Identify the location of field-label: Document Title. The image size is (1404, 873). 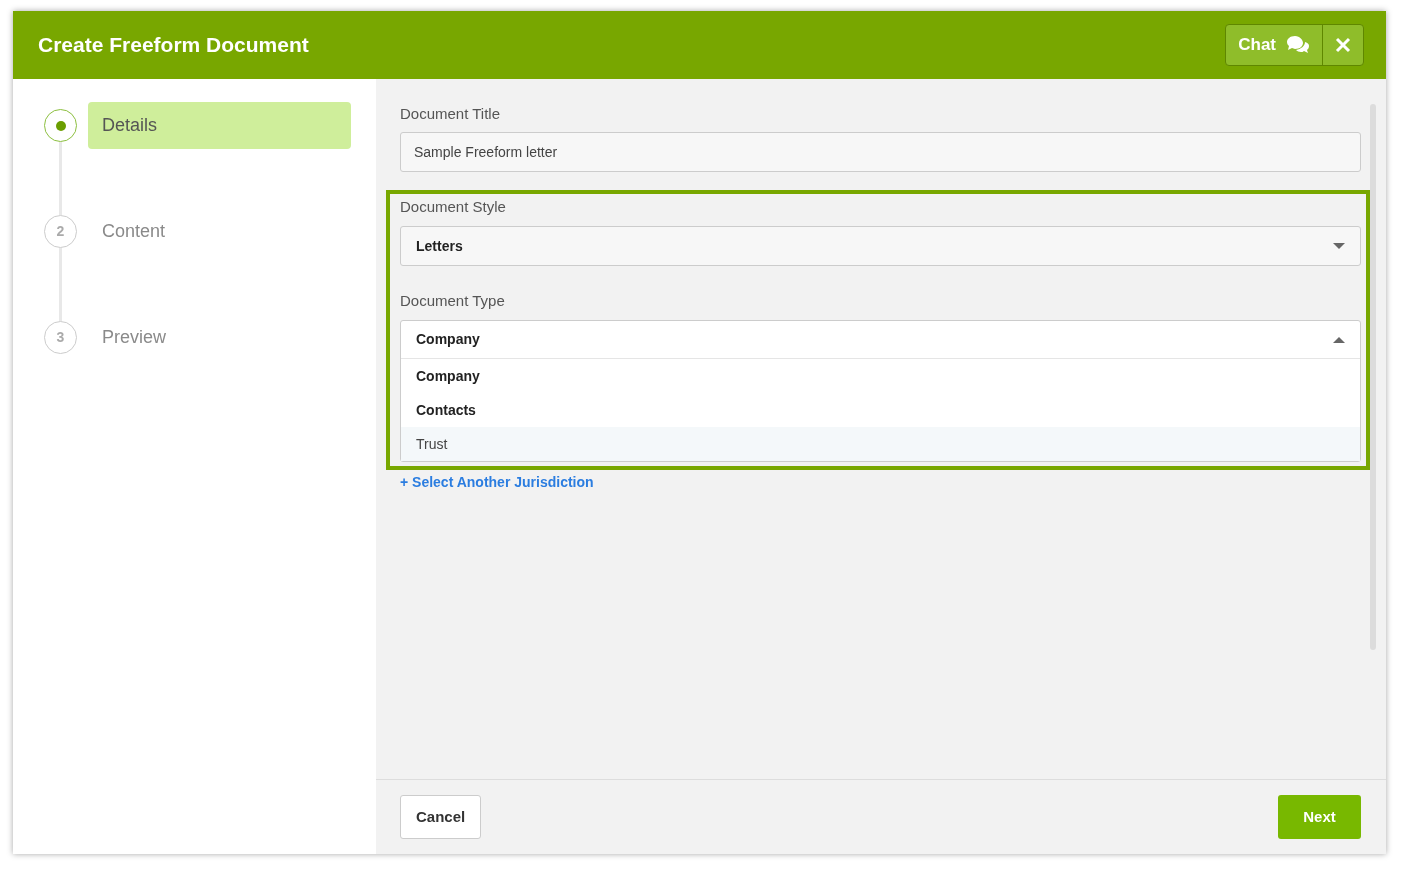
(451, 114).